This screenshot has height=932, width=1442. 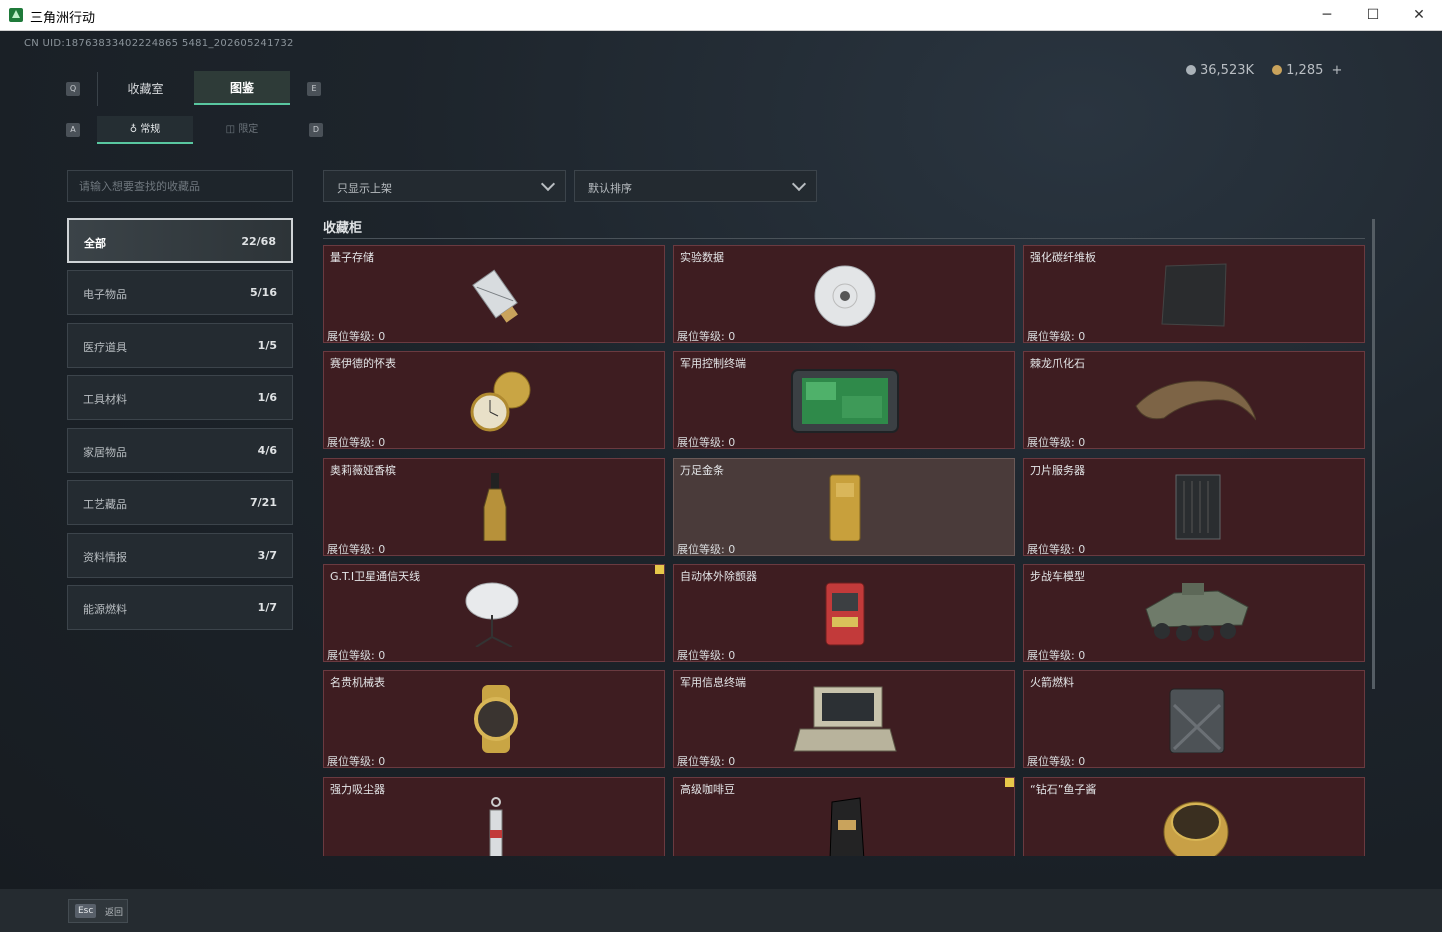 What do you see at coordinates (263, 292) in the screenshot?
I see `category-count: 5/16` at bounding box center [263, 292].